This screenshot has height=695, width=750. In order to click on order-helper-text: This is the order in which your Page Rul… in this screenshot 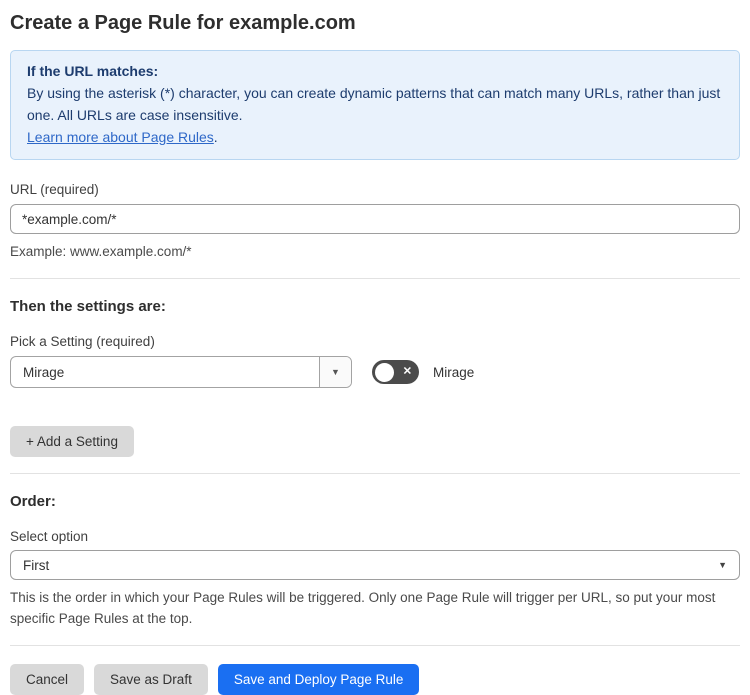, I will do `click(363, 608)`.